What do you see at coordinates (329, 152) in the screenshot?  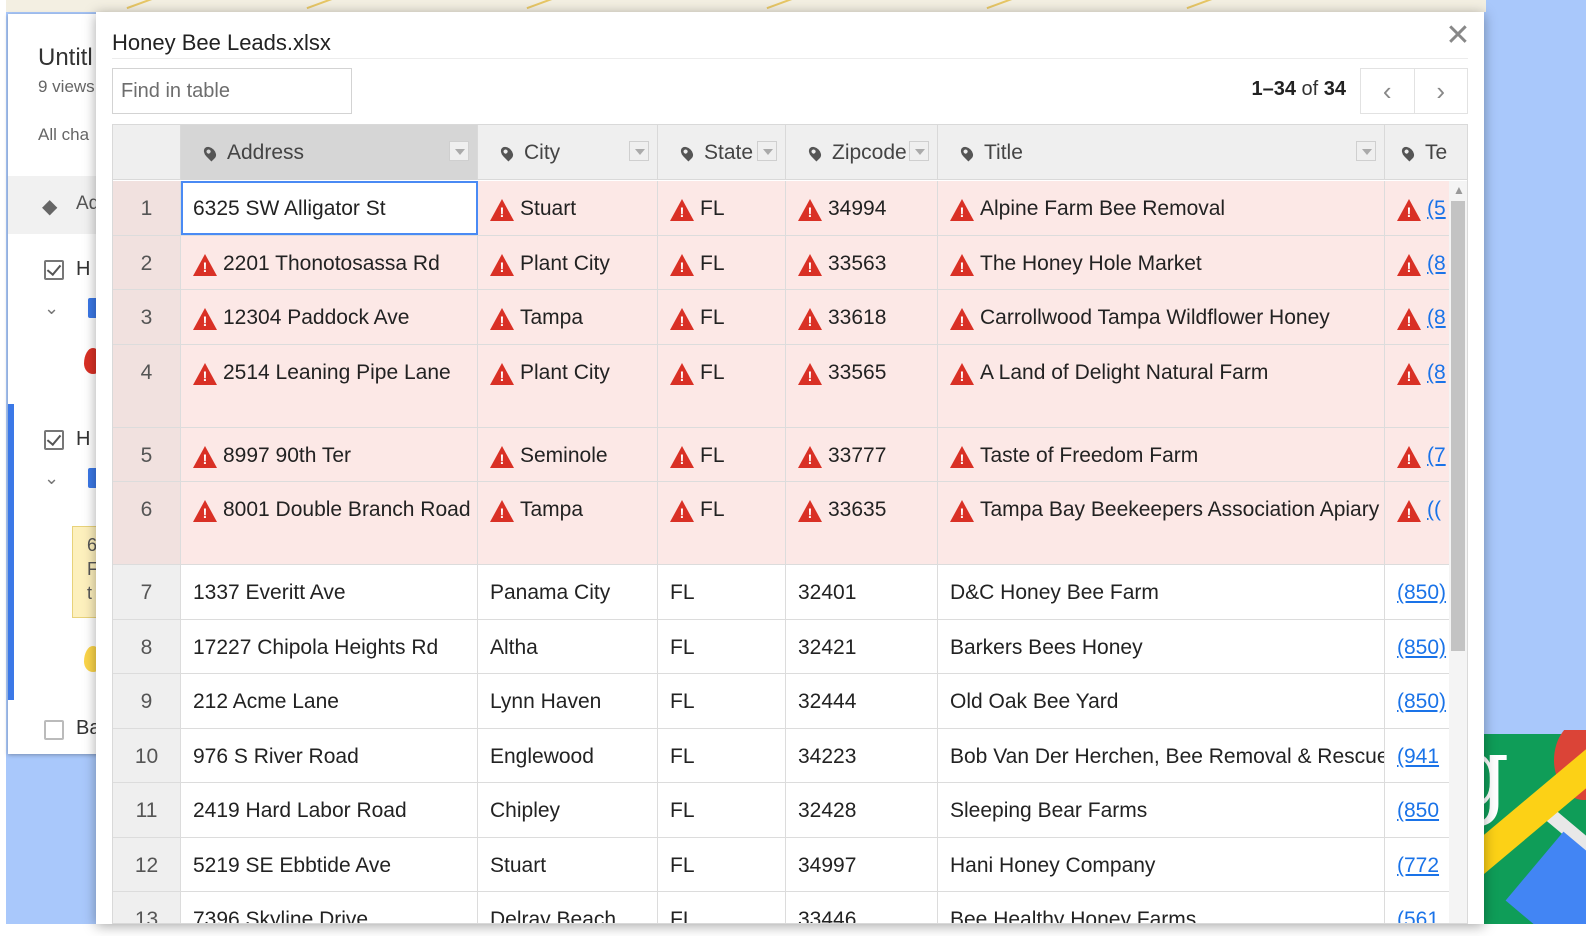 I see `column-header-address: Address` at bounding box center [329, 152].